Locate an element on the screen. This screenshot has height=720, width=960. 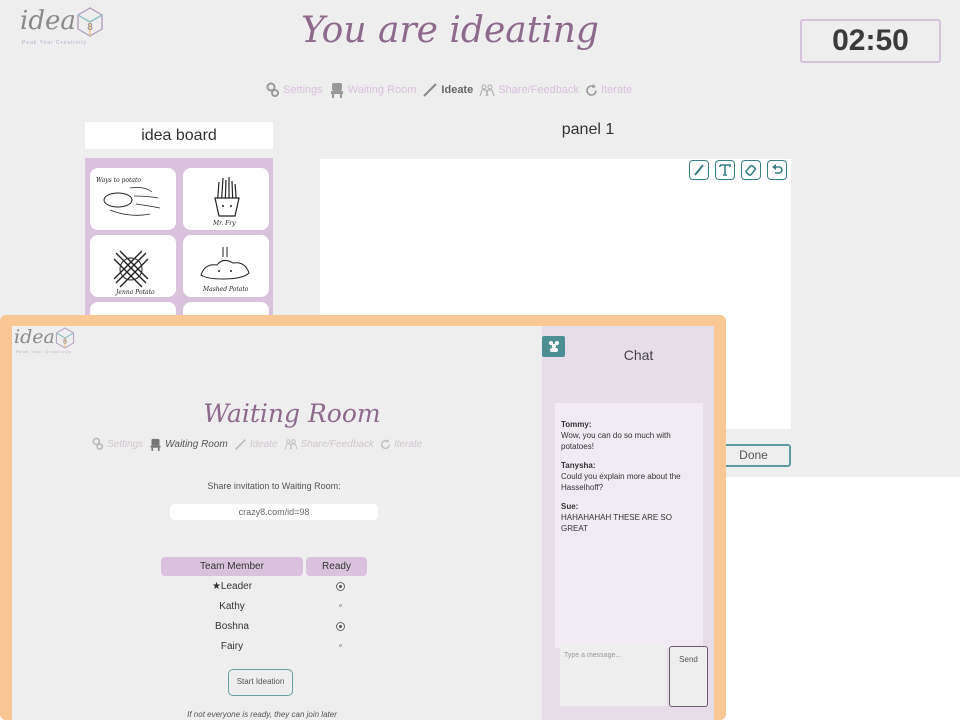
column-header-team-member: Team Member is located at coordinates (232, 566).